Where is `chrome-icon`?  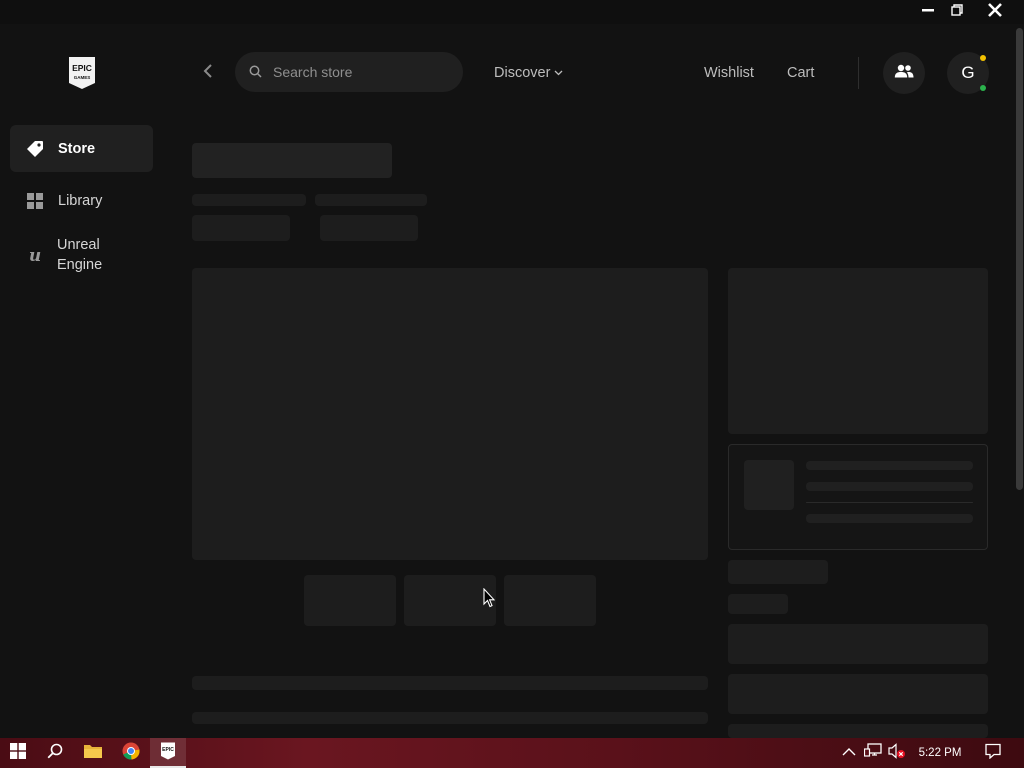
chrome-icon is located at coordinates (131, 753).